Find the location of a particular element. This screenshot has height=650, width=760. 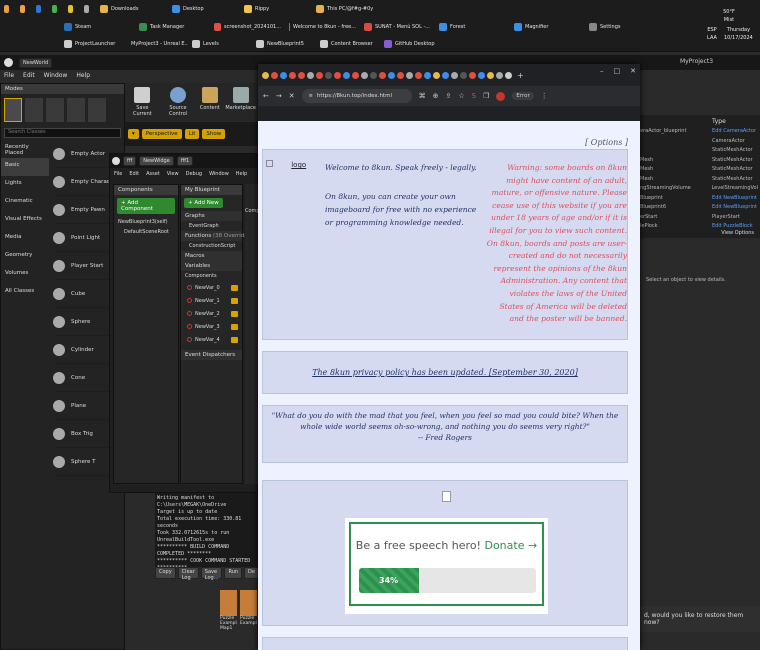

menu-dots-icon: ⋮ is located at coordinates (544, 96).